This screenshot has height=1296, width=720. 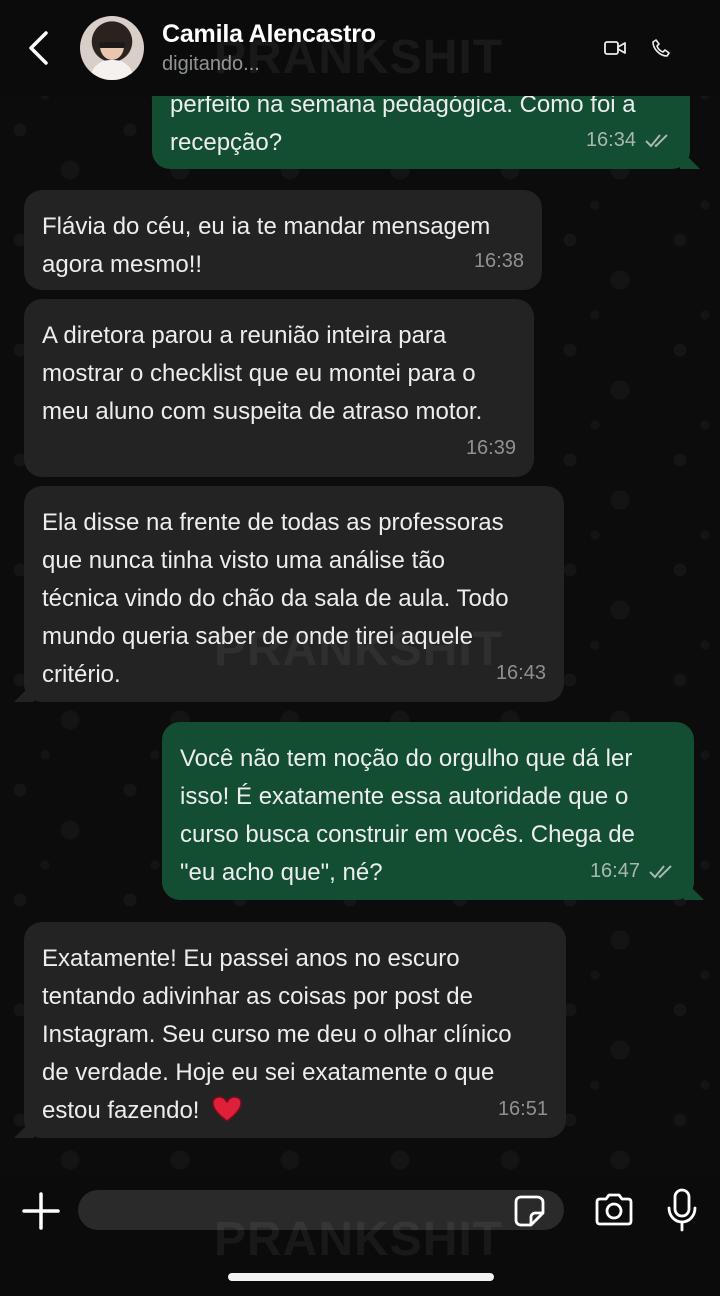 I want to click on message-line: Você não tem noção do orgulho que dá ler, so click(x=406, y=758).